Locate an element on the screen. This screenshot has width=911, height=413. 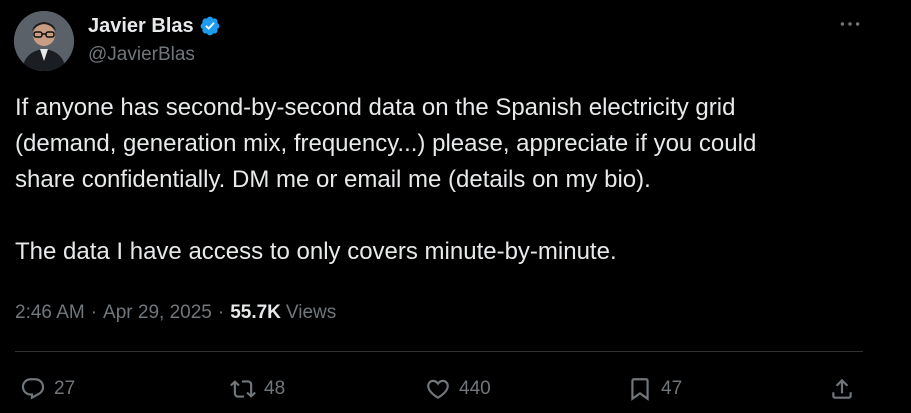
tweet-time: 2:46 AM is located at coordinates (50, 313).